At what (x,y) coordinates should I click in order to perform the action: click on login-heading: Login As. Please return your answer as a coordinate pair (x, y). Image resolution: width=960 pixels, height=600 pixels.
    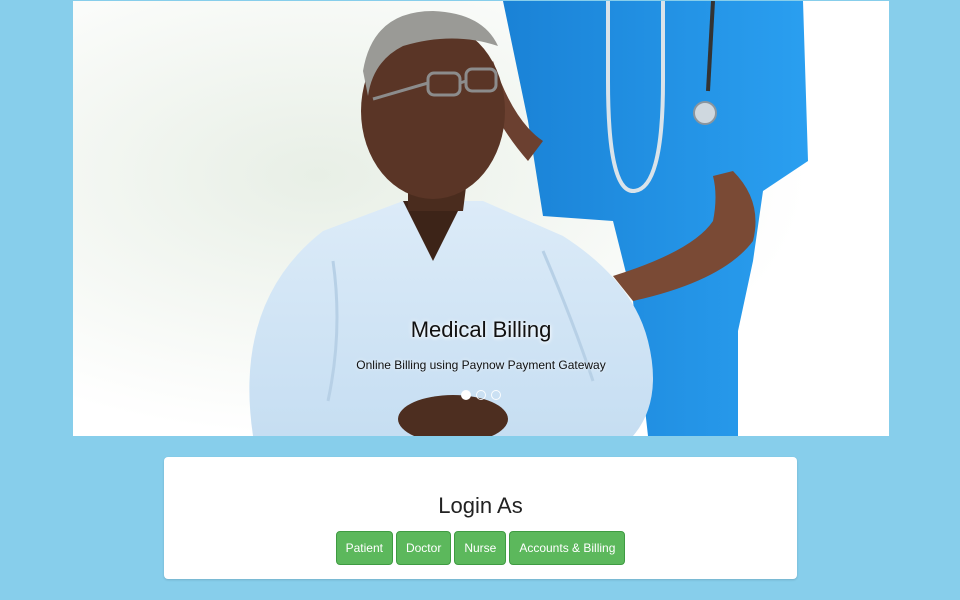
    Looking at the image, I should click on (480, 505).